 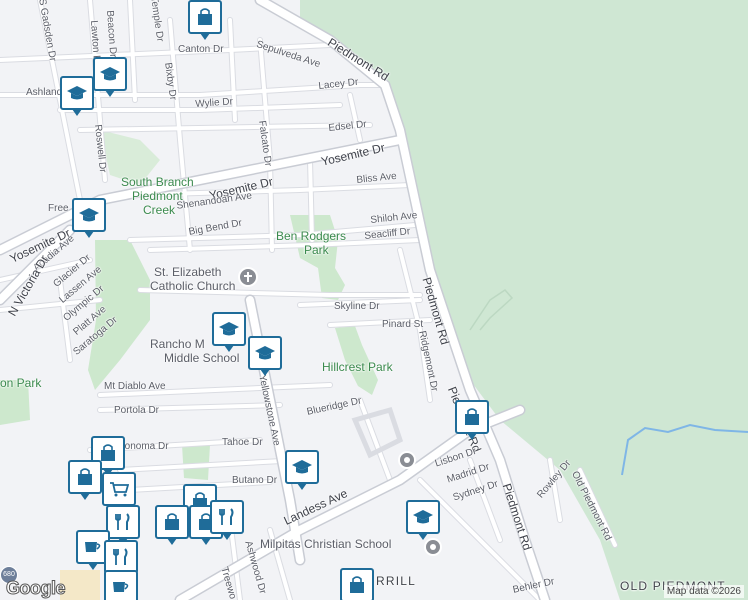 I want to click on place-label-south-branch: South Branch, so click(x=157, y=182).